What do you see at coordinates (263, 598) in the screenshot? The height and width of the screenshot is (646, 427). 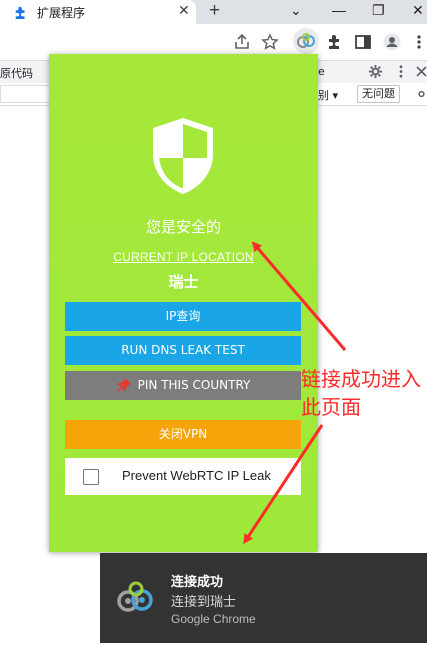 I see `connection-notification: 连接成功 连接到瑞士 Google Chrome` at bounding box center [263, 598].